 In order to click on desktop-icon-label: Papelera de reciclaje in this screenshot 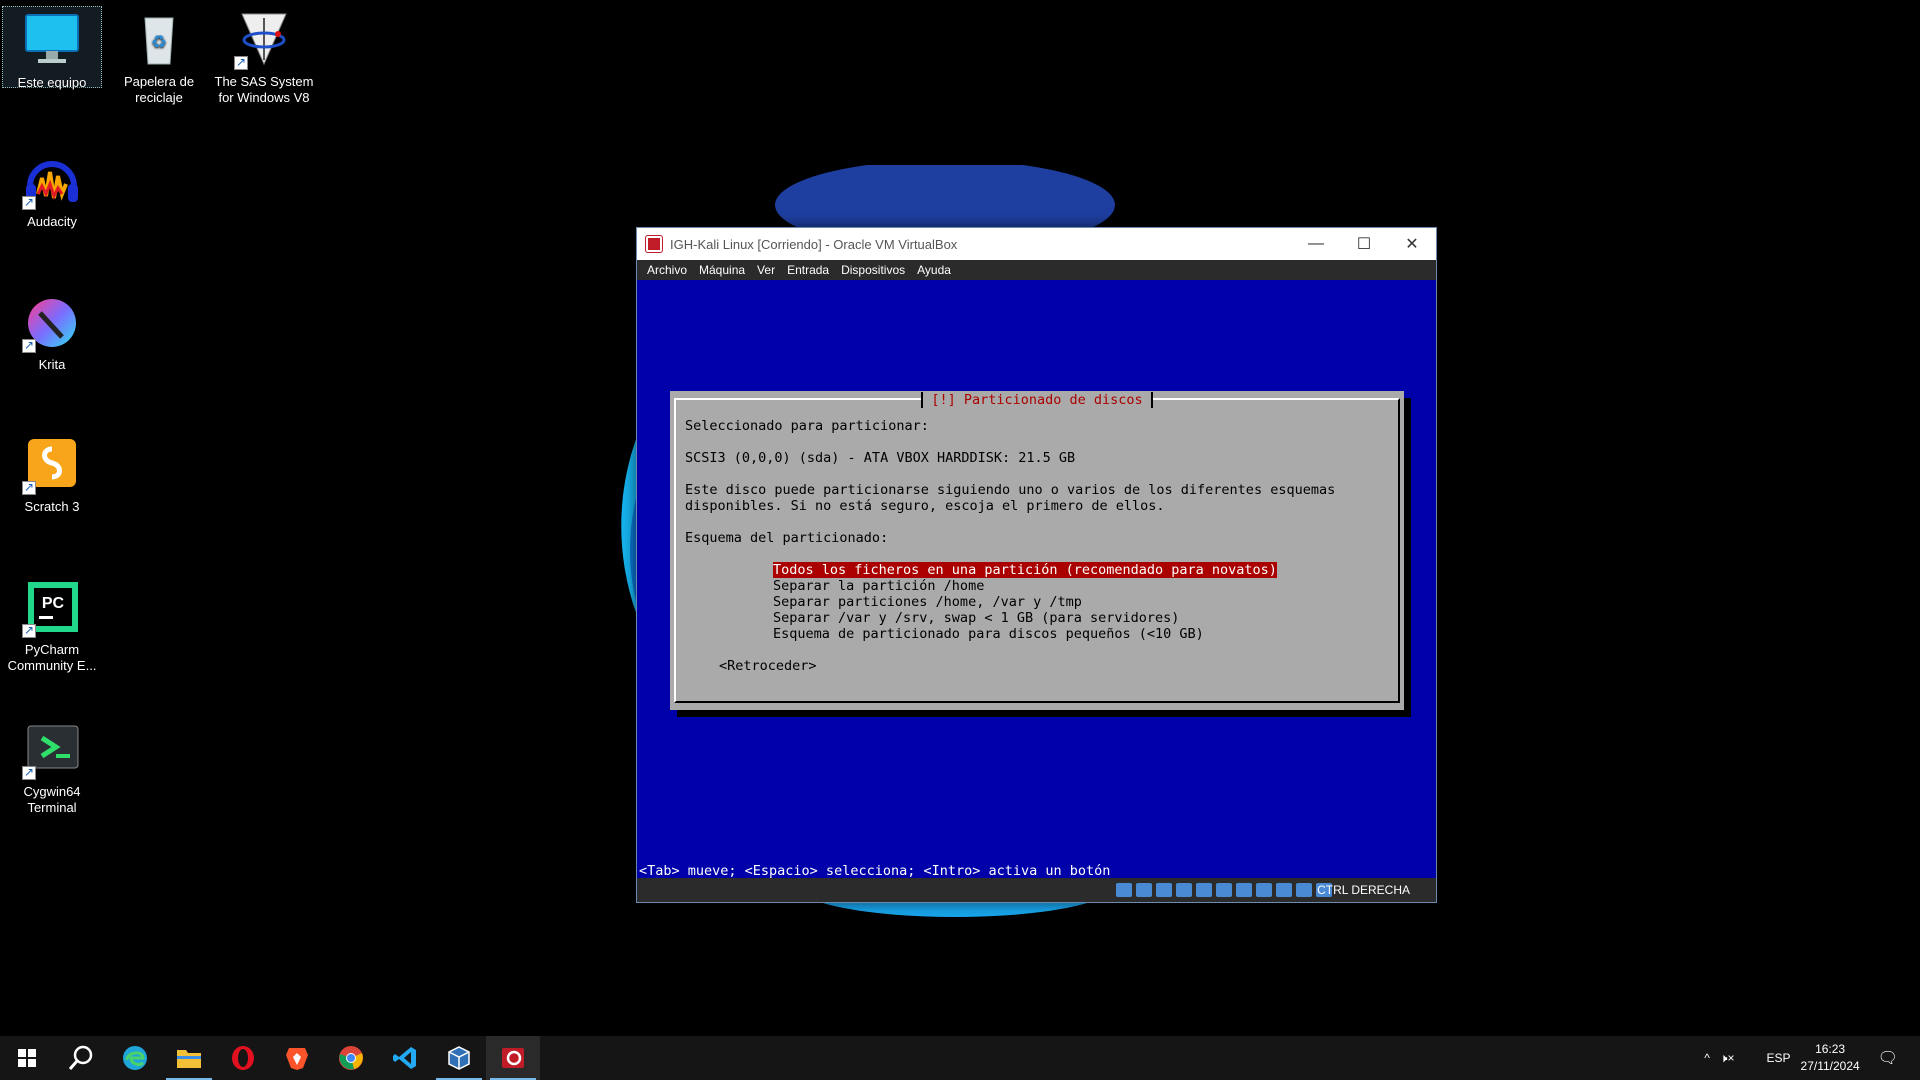, I will do `click(159, 89)`.